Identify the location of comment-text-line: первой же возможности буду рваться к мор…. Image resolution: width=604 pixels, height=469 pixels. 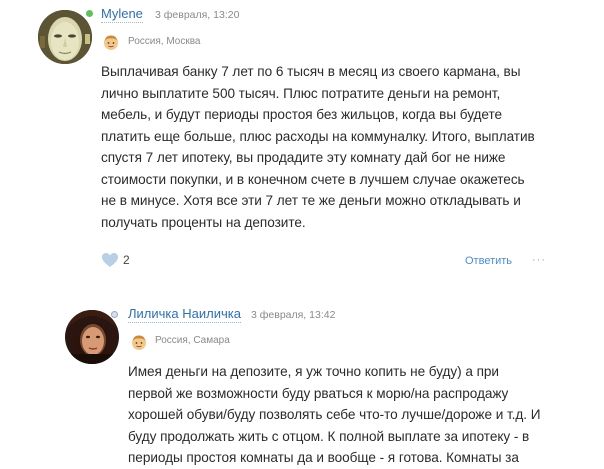
(318, 393).